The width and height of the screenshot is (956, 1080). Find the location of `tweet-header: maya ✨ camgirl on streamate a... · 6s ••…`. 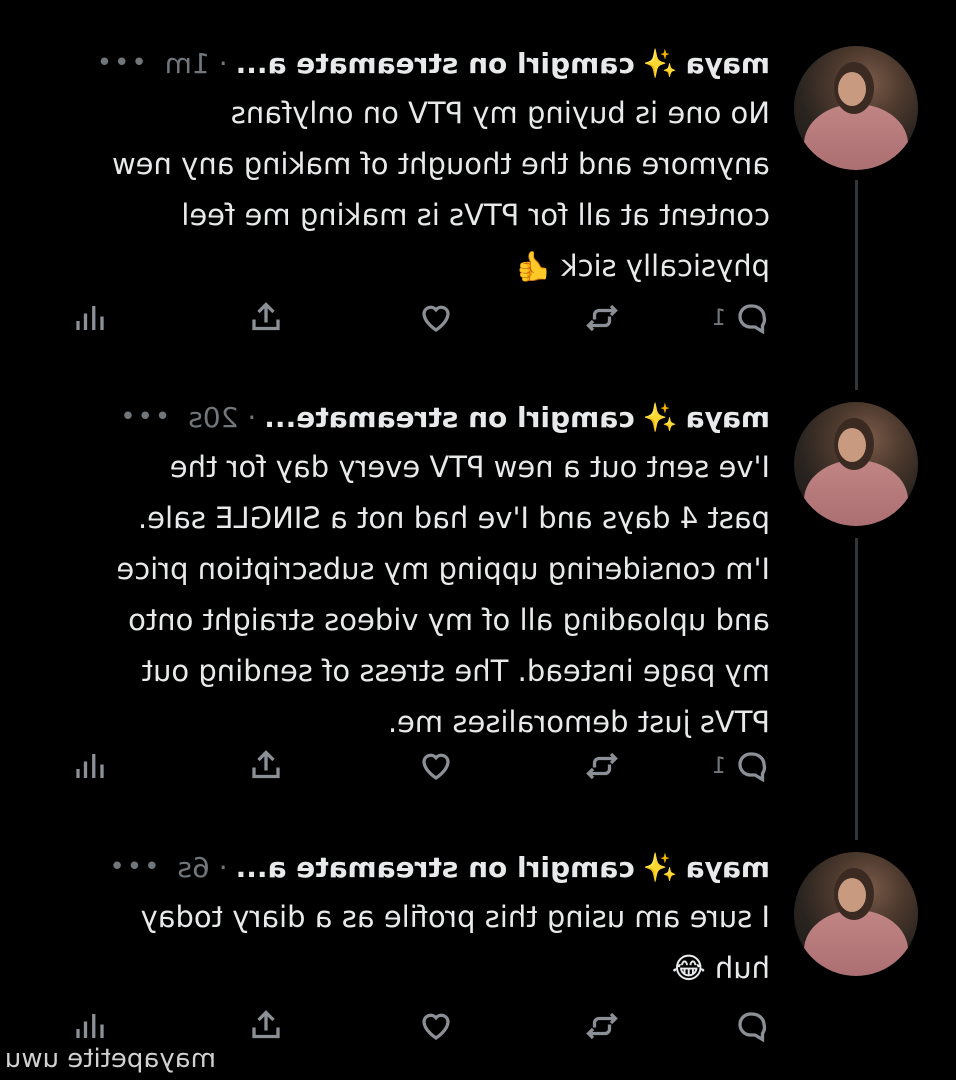

tweet-header: maya ✨ camgirl on streamate a... · 6s ••… is located at coordinates (438, 867).